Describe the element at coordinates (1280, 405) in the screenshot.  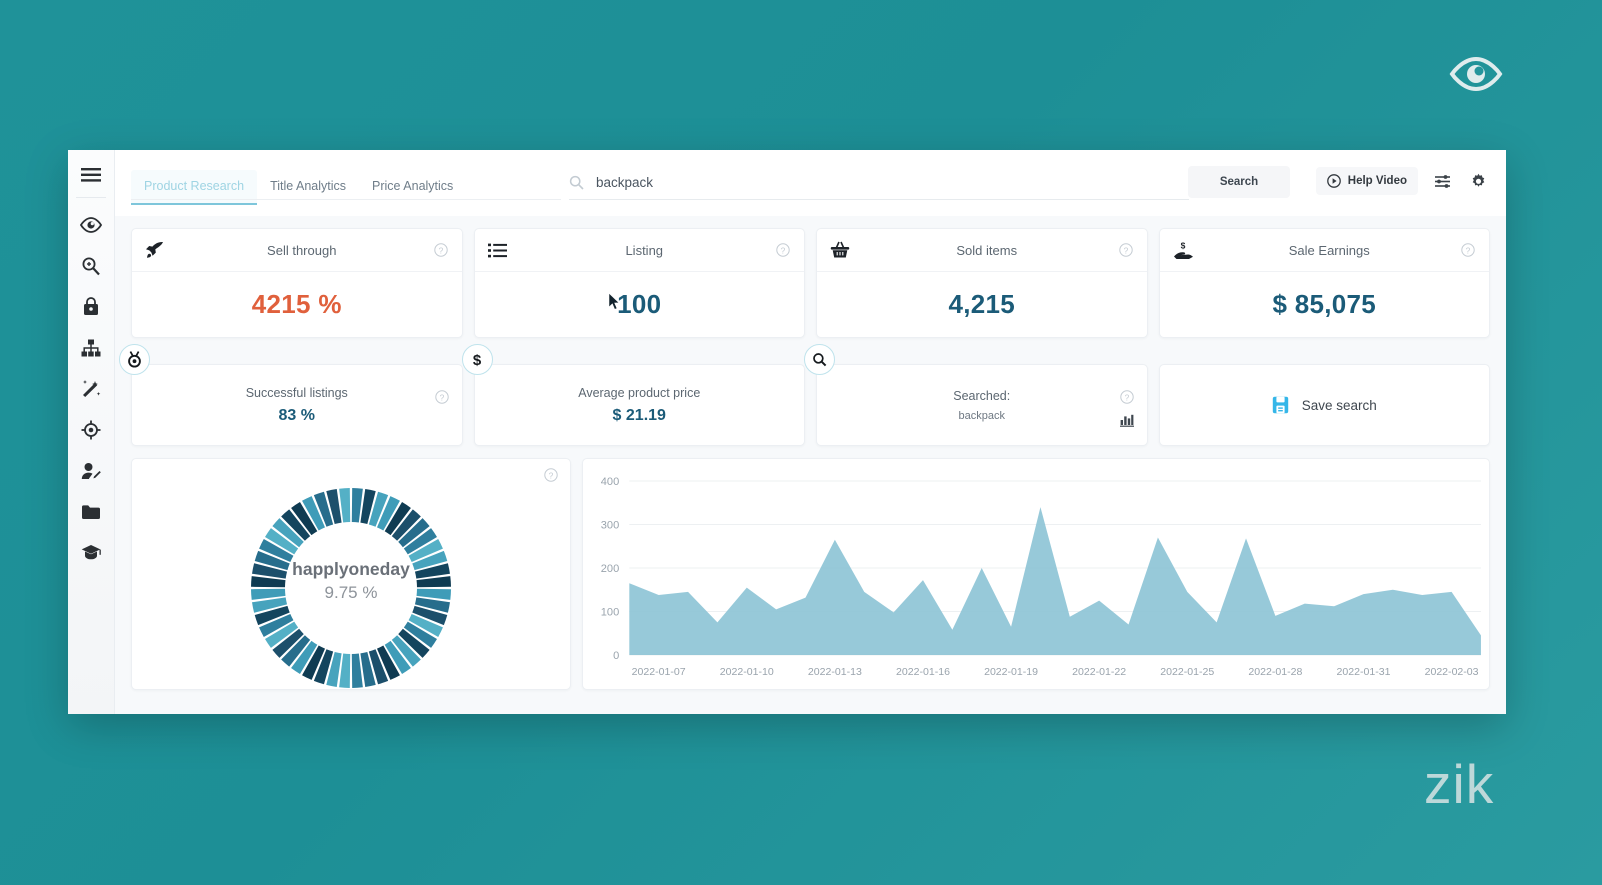
I see `save-disk-icon` at that location.